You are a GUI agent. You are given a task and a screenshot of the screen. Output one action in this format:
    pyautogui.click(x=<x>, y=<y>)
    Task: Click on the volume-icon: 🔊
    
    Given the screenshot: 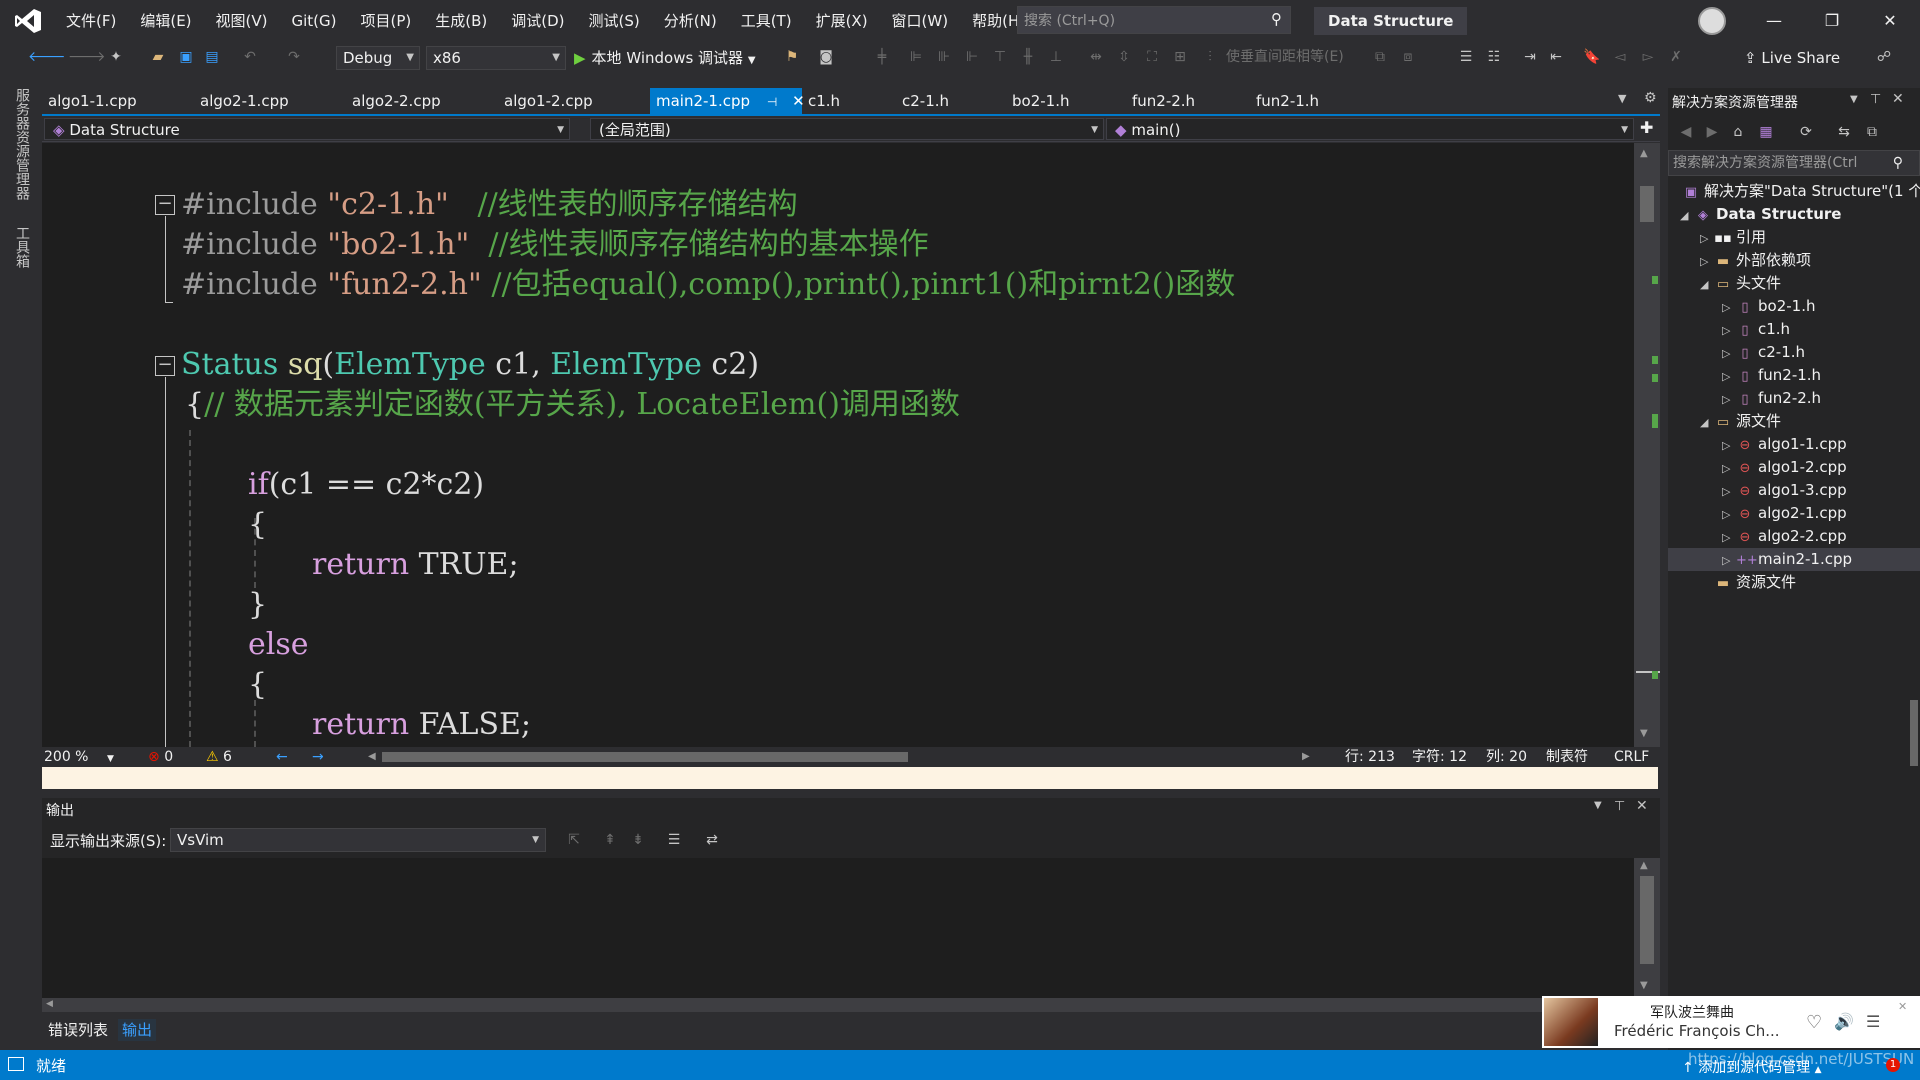 What is the action you would take?
    pyautogui.click(x=1844, y=1021)
    